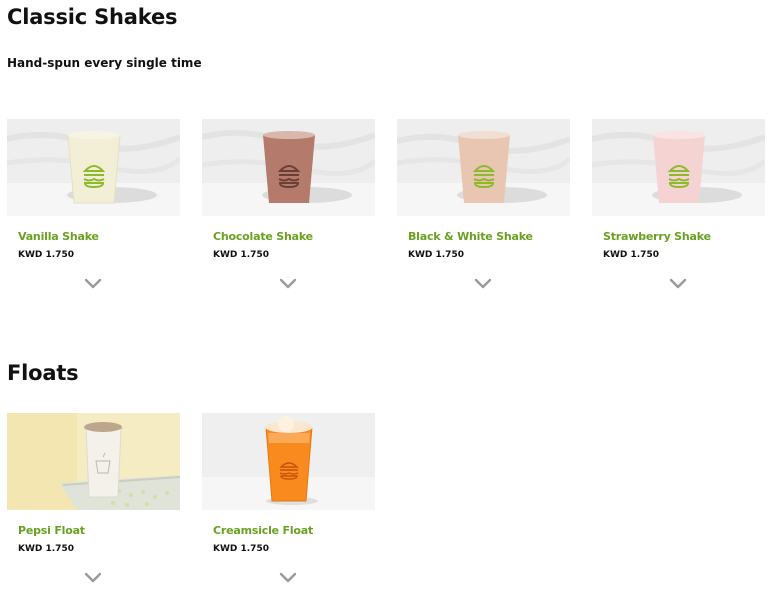  Describe the element at coordinates (92, 17) in the screenshot. I see `section-title-classic-shakes: Classic Shakes` at that location.